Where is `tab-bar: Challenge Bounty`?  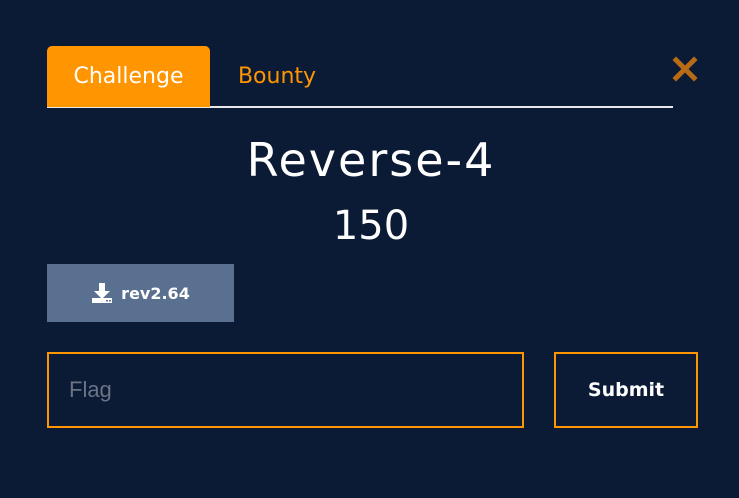 tab-bar: Challenge Bounty is located at coordinates (360, 77).